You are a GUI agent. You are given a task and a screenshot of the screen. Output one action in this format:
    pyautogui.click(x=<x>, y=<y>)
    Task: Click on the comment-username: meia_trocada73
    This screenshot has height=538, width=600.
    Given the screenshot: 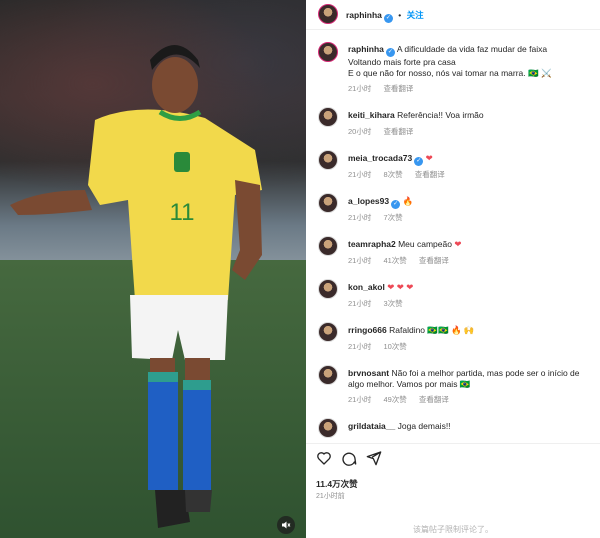 What is the action you would take?
    pyautogui.click(x=380, y=158)
    